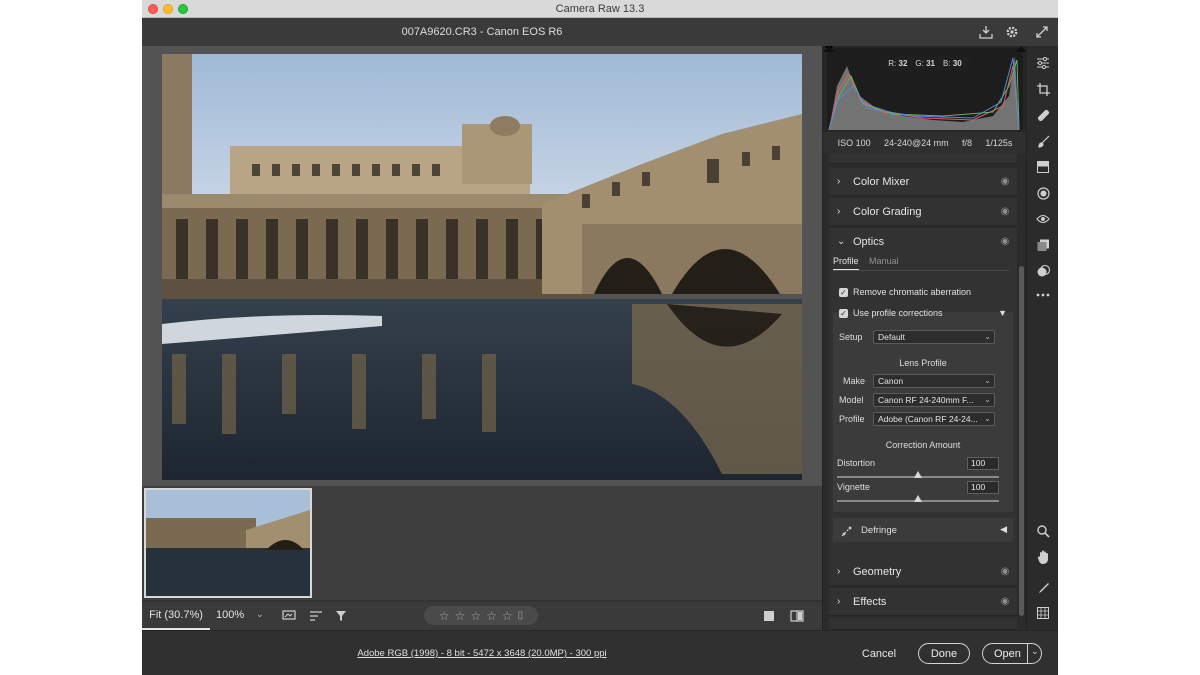 The height and width of the screenshot is (675, 1200). What do you see at coordinates (1043, 141) in the screenshot?
I see `brush-icon` at bounding box center [1043, 141].